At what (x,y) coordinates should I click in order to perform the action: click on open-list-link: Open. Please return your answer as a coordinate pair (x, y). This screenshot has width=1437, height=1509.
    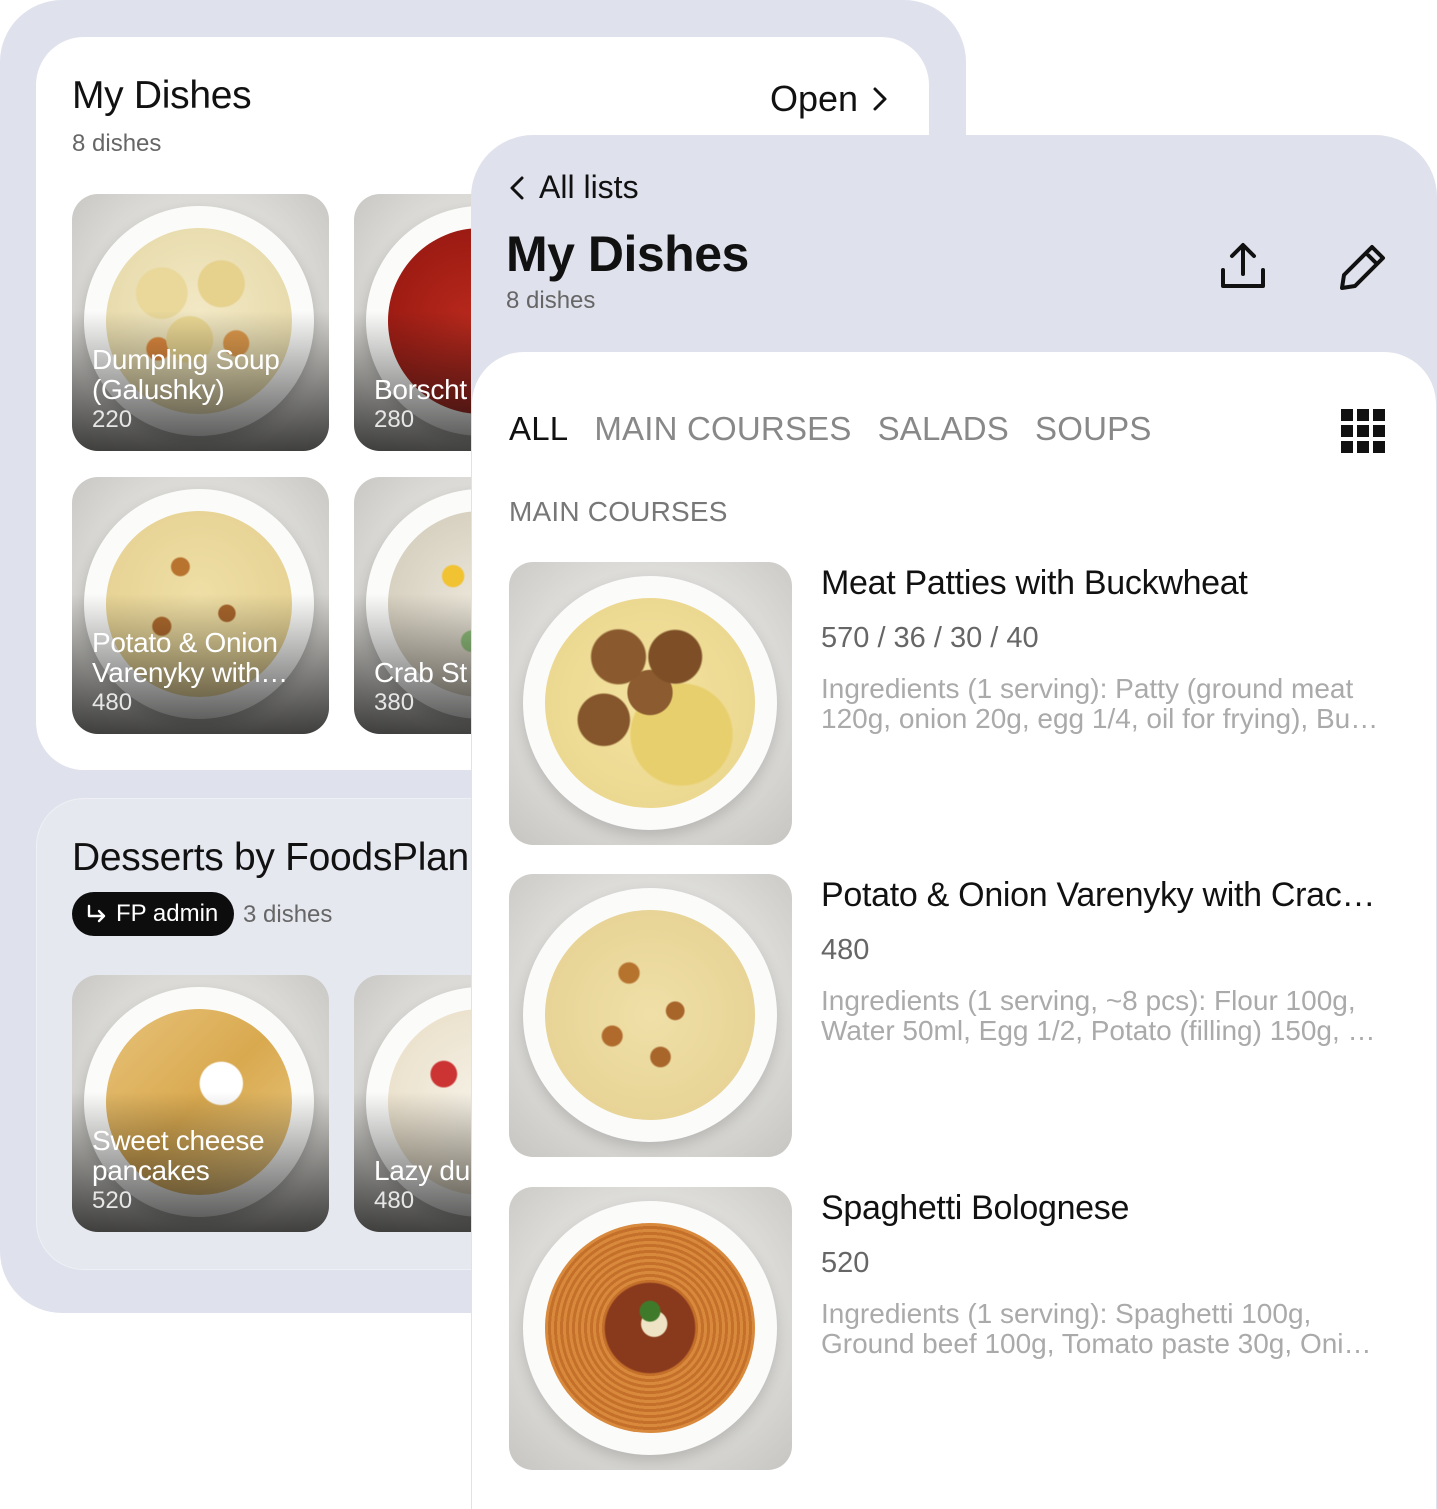
    Looking at the image, I should click on (829, 99).